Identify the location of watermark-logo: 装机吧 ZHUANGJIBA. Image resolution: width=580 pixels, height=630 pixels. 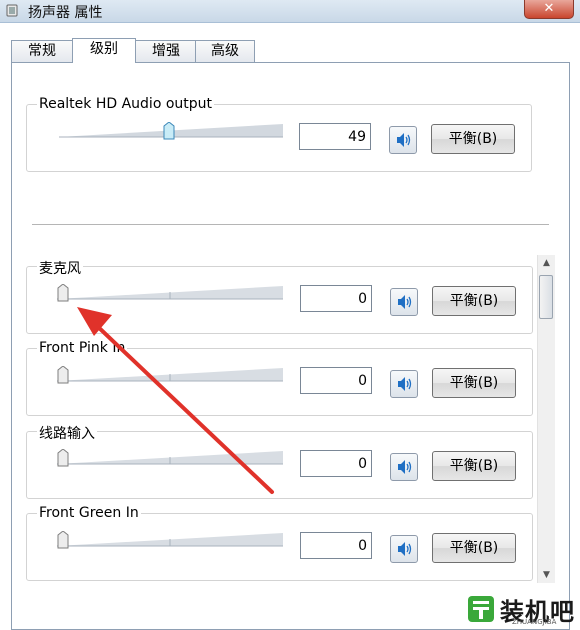
(520, 609).